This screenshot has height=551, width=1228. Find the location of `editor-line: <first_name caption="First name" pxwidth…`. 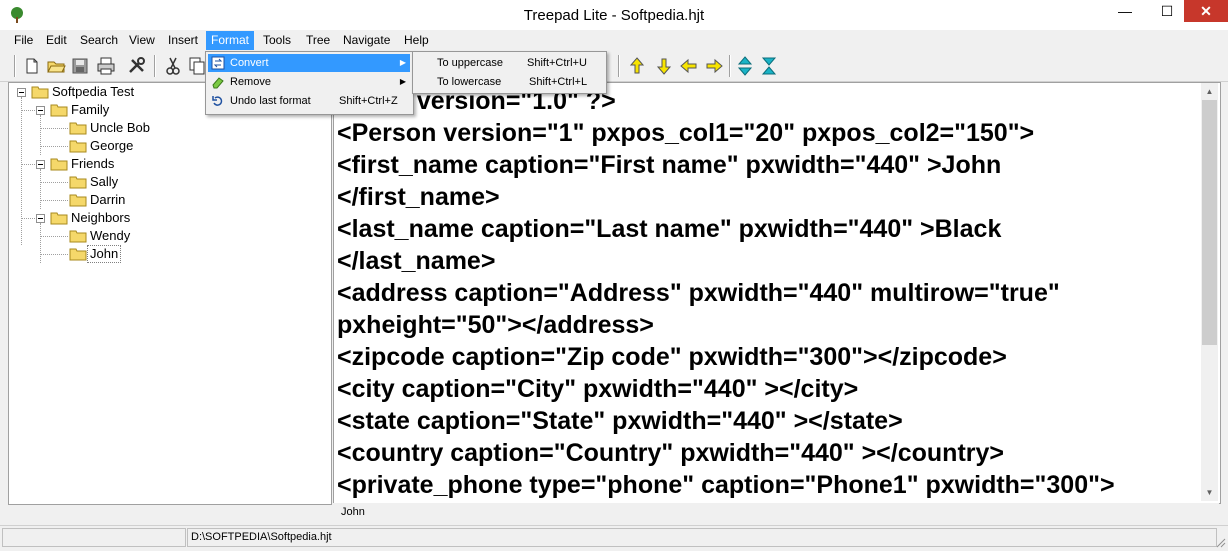

editor-line: <first_name caption="First name" pxwidth… is located at coordinates (669, 165).